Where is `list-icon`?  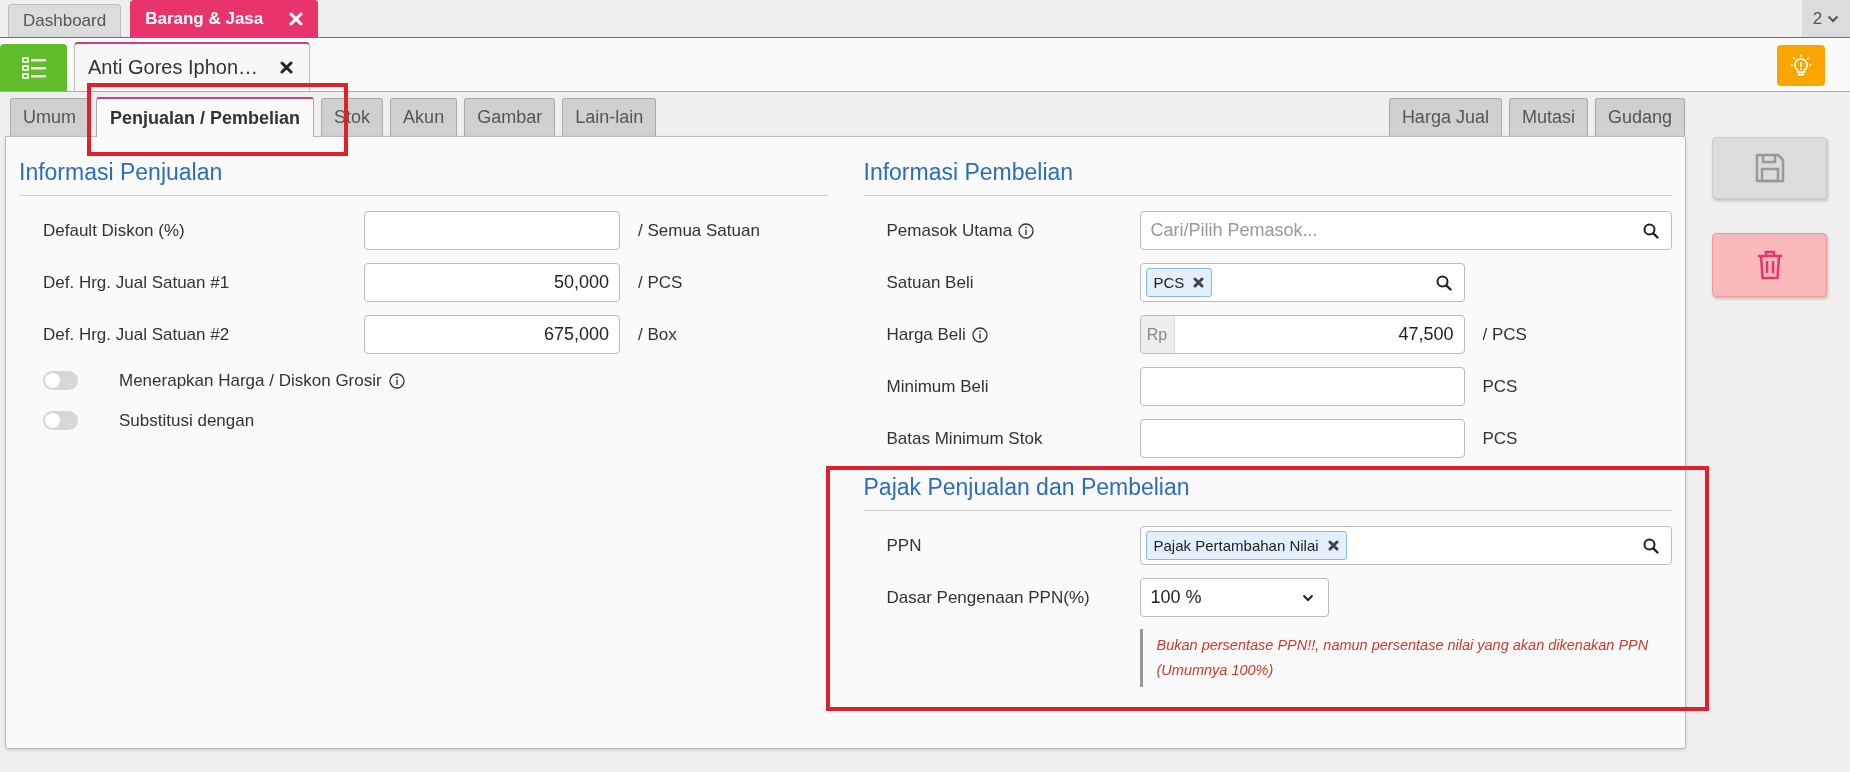
list-icon is located at coordinates (33, 67).